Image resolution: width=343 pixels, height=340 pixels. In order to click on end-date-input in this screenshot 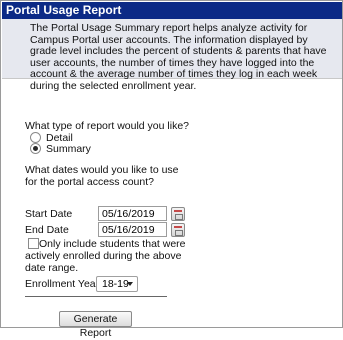, I will do `click(132, 229)`.